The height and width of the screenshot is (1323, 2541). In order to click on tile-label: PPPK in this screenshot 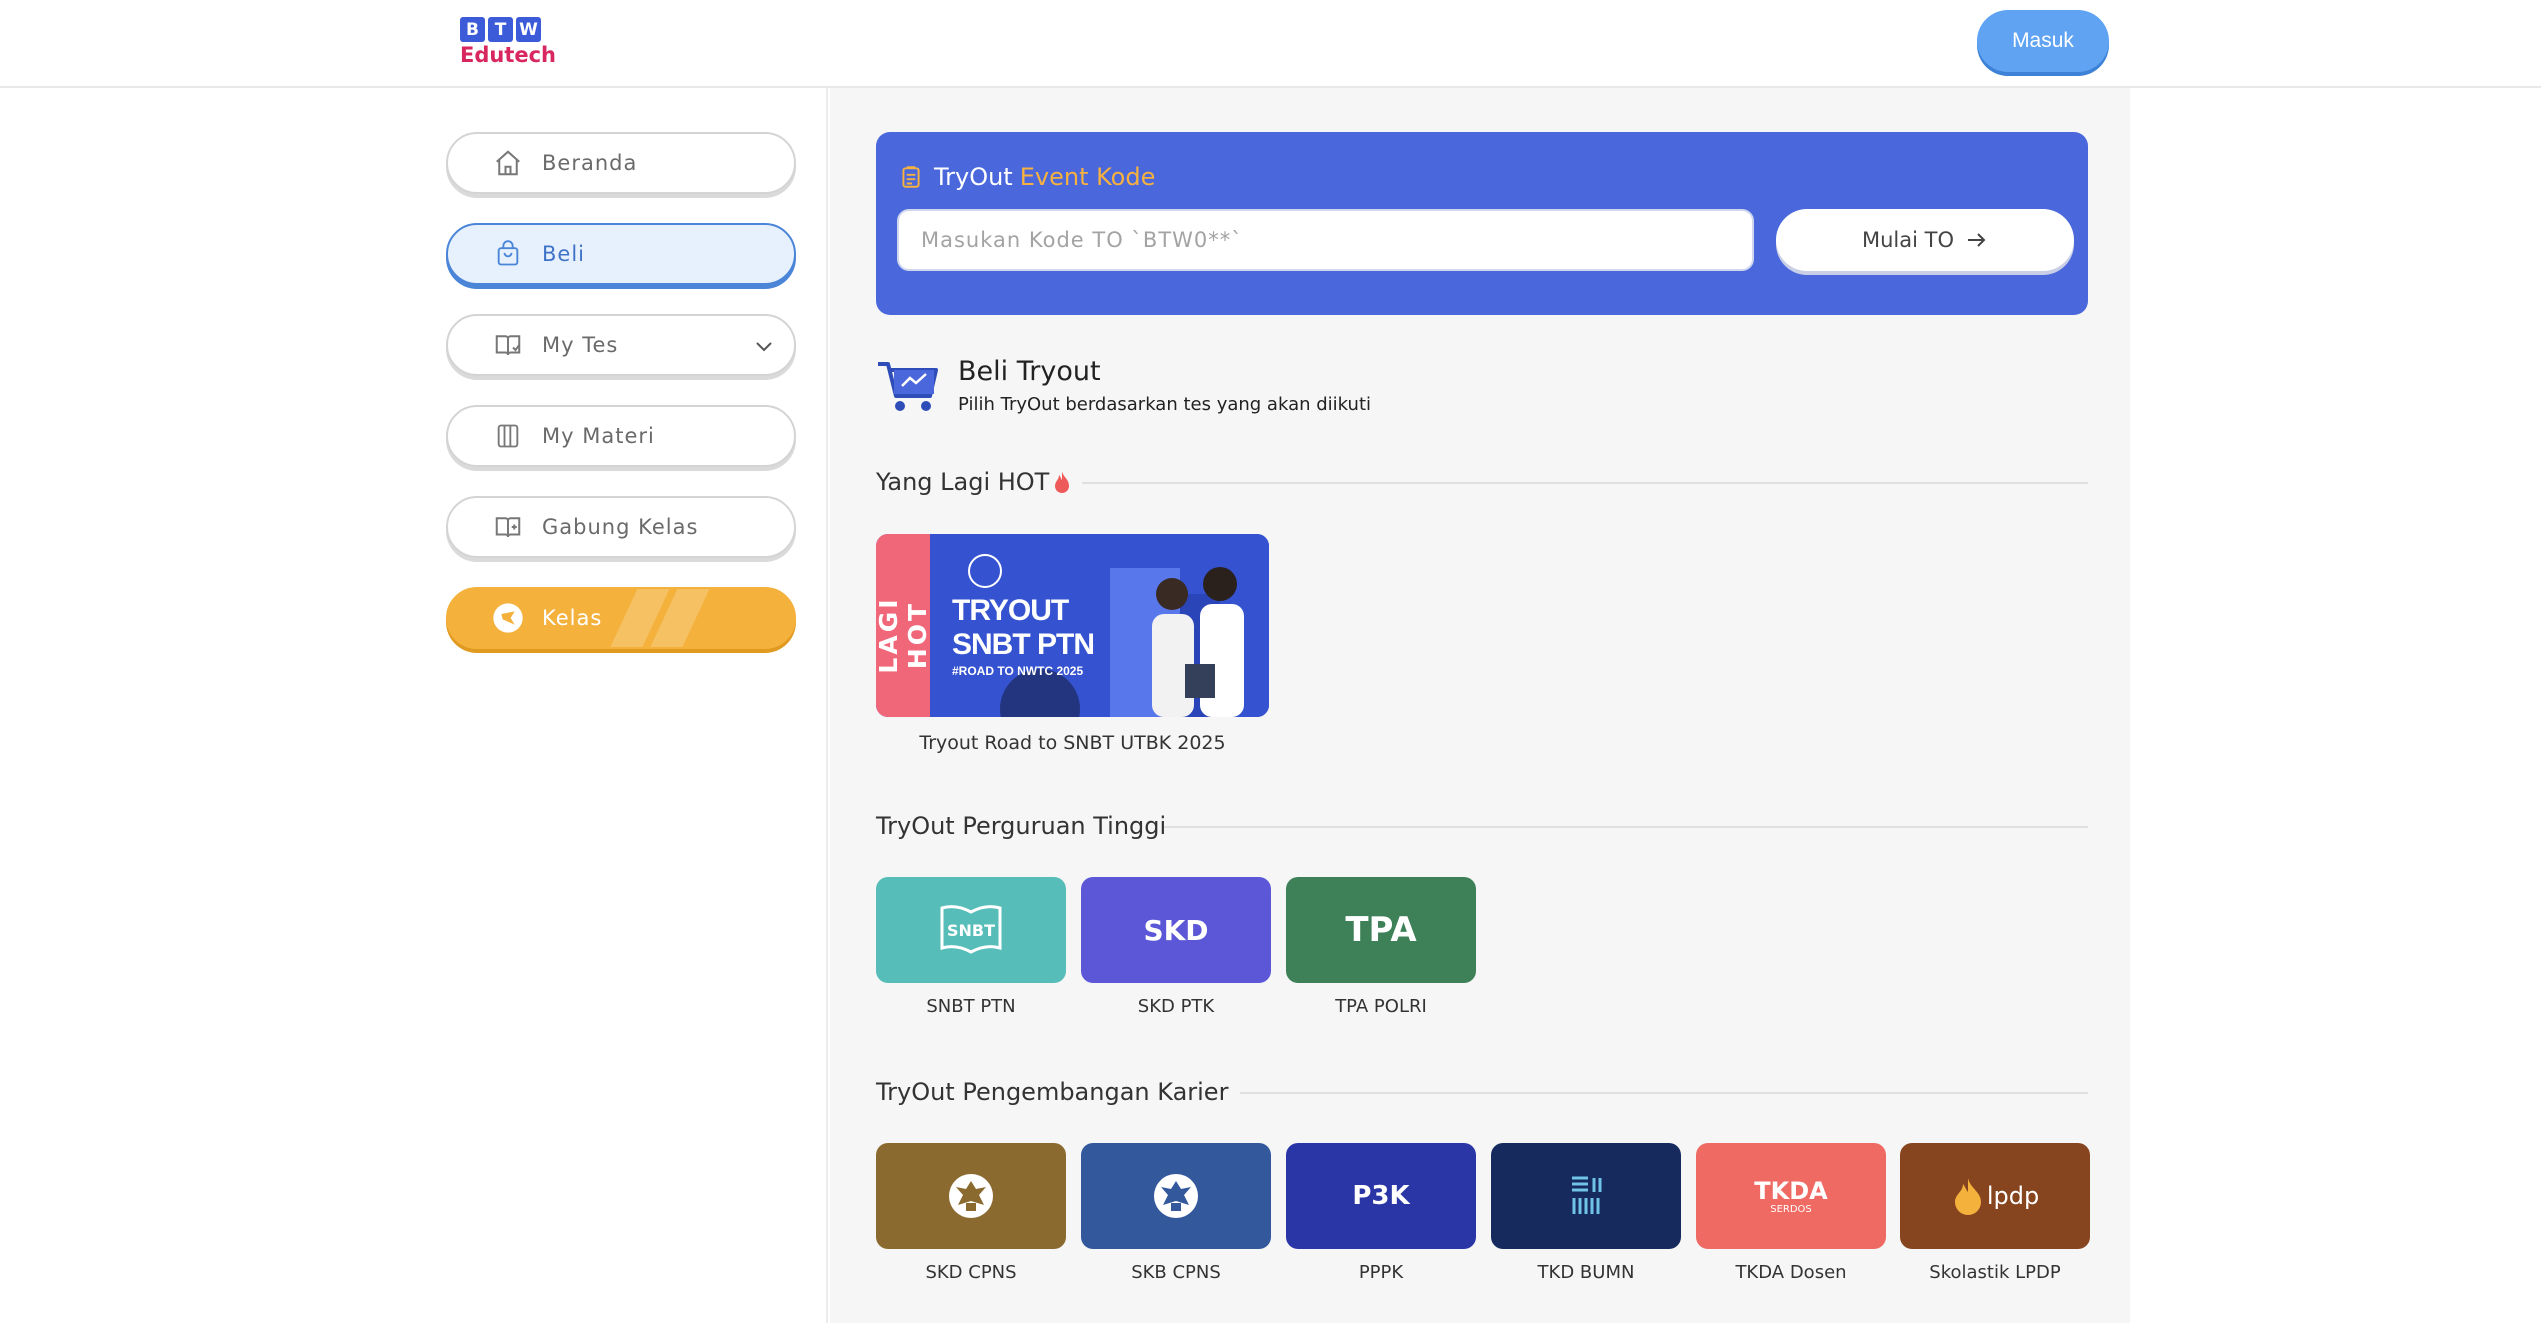, I will do `click(1381, 1272)`.